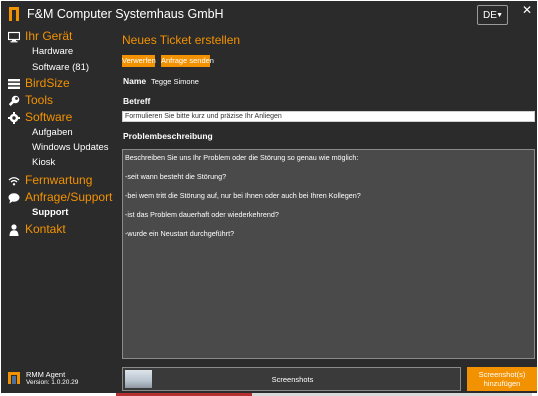 This screenshot has height=396, width=538. I want to click on description-line: -wurde ein Neustart durchgeführt?, so click(180, 233).